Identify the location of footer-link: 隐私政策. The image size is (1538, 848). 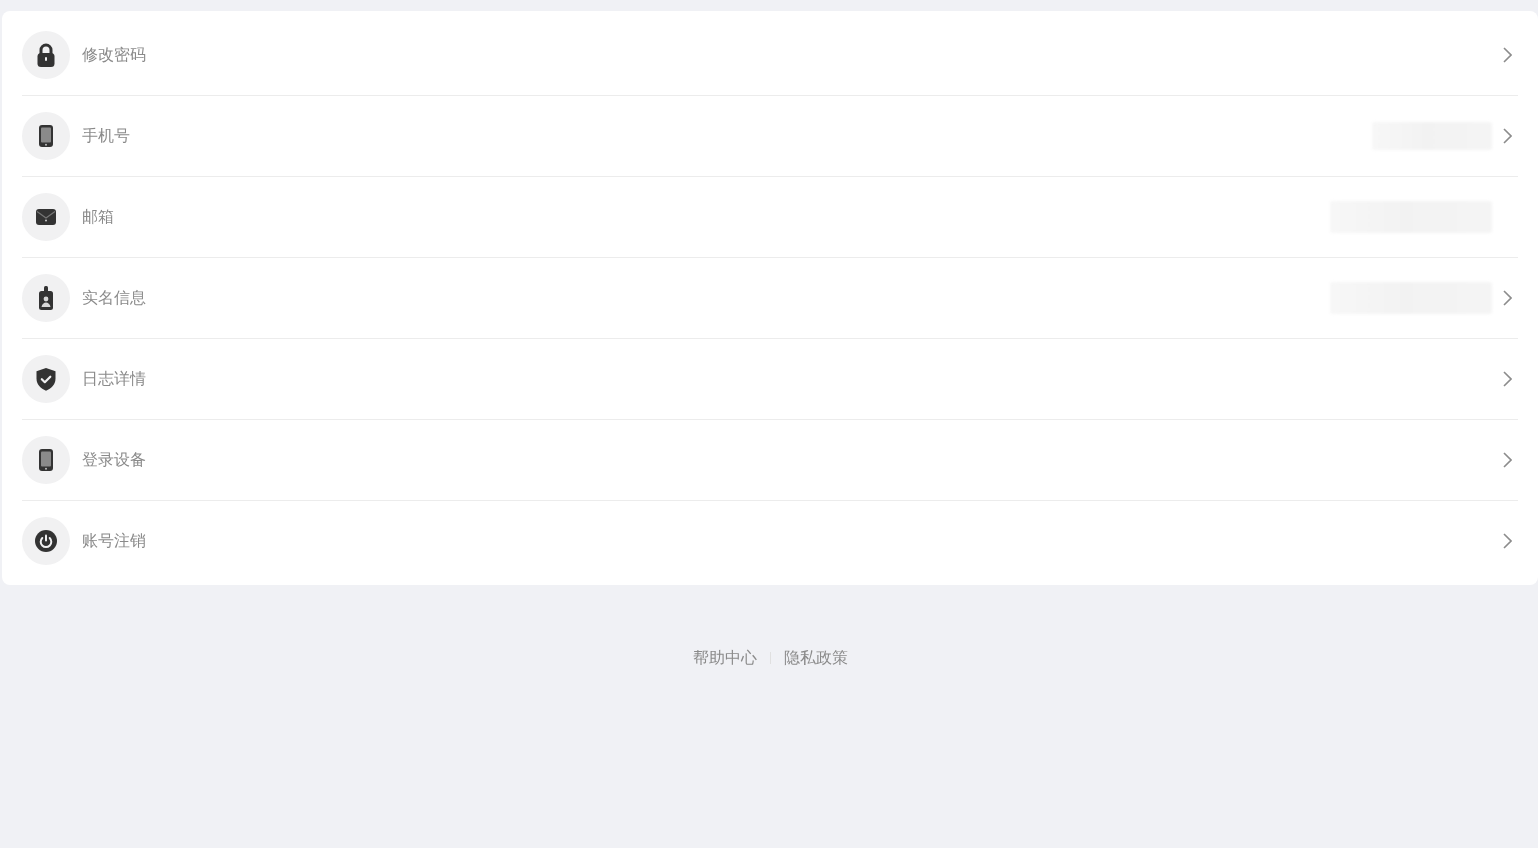
(815, 658).